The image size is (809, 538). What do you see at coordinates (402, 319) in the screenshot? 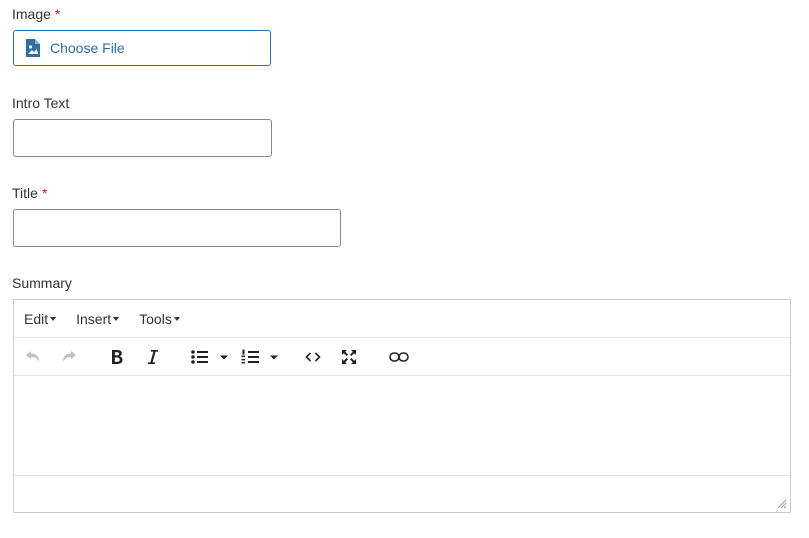
I see `editor-menubar: Edit Insert Tools` at bounding box center [402, 319].